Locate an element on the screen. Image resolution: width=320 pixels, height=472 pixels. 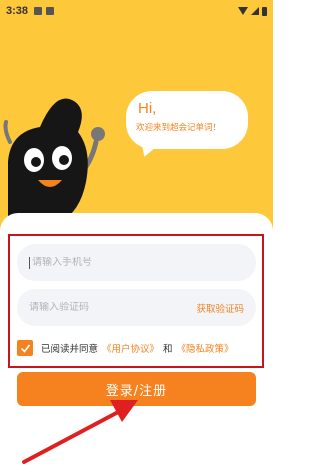
phone-field is located at coordinates (136, 262).